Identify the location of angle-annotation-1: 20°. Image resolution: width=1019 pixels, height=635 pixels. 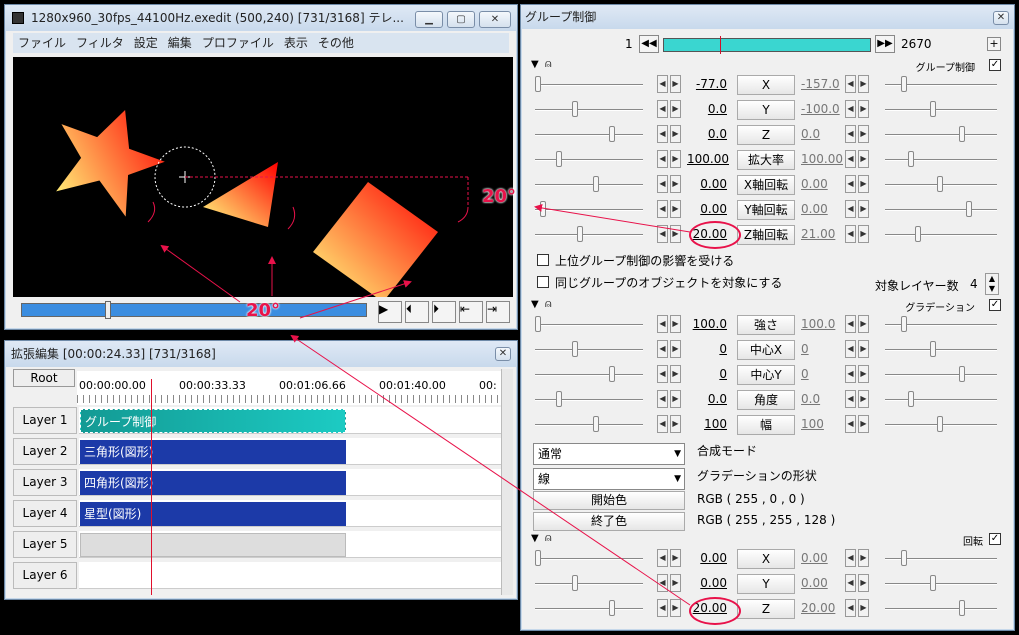
(499, 196).